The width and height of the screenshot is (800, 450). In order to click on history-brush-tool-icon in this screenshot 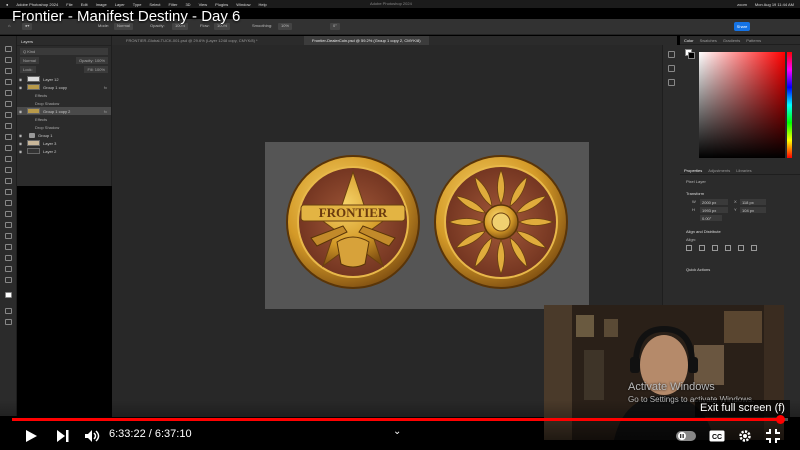, I will do `click(8, 159)`.